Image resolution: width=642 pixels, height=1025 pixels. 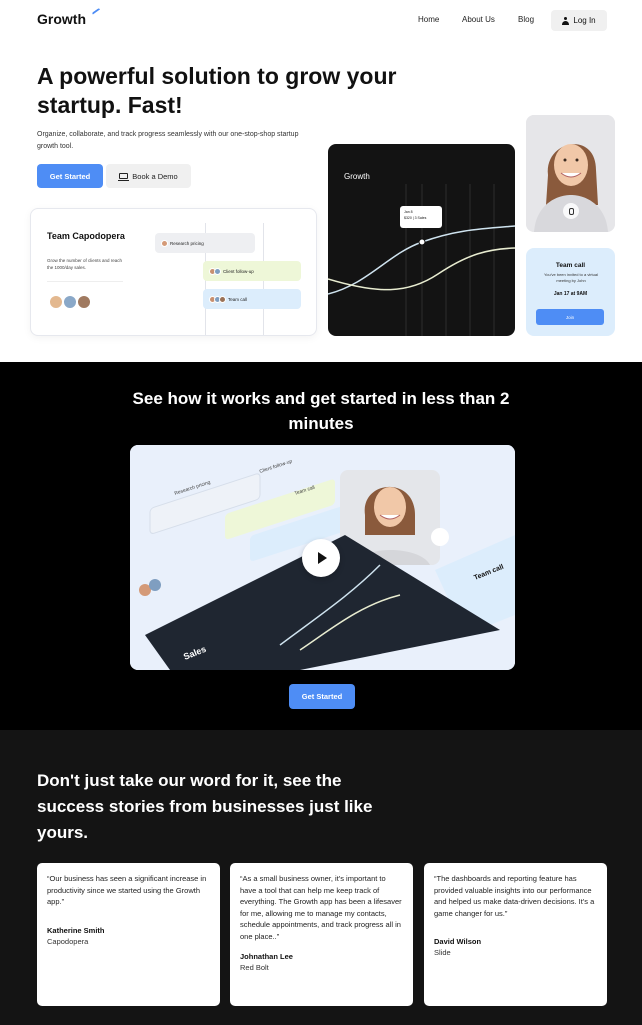 I want to click on logo: Growth, so click(x=61, y=19).